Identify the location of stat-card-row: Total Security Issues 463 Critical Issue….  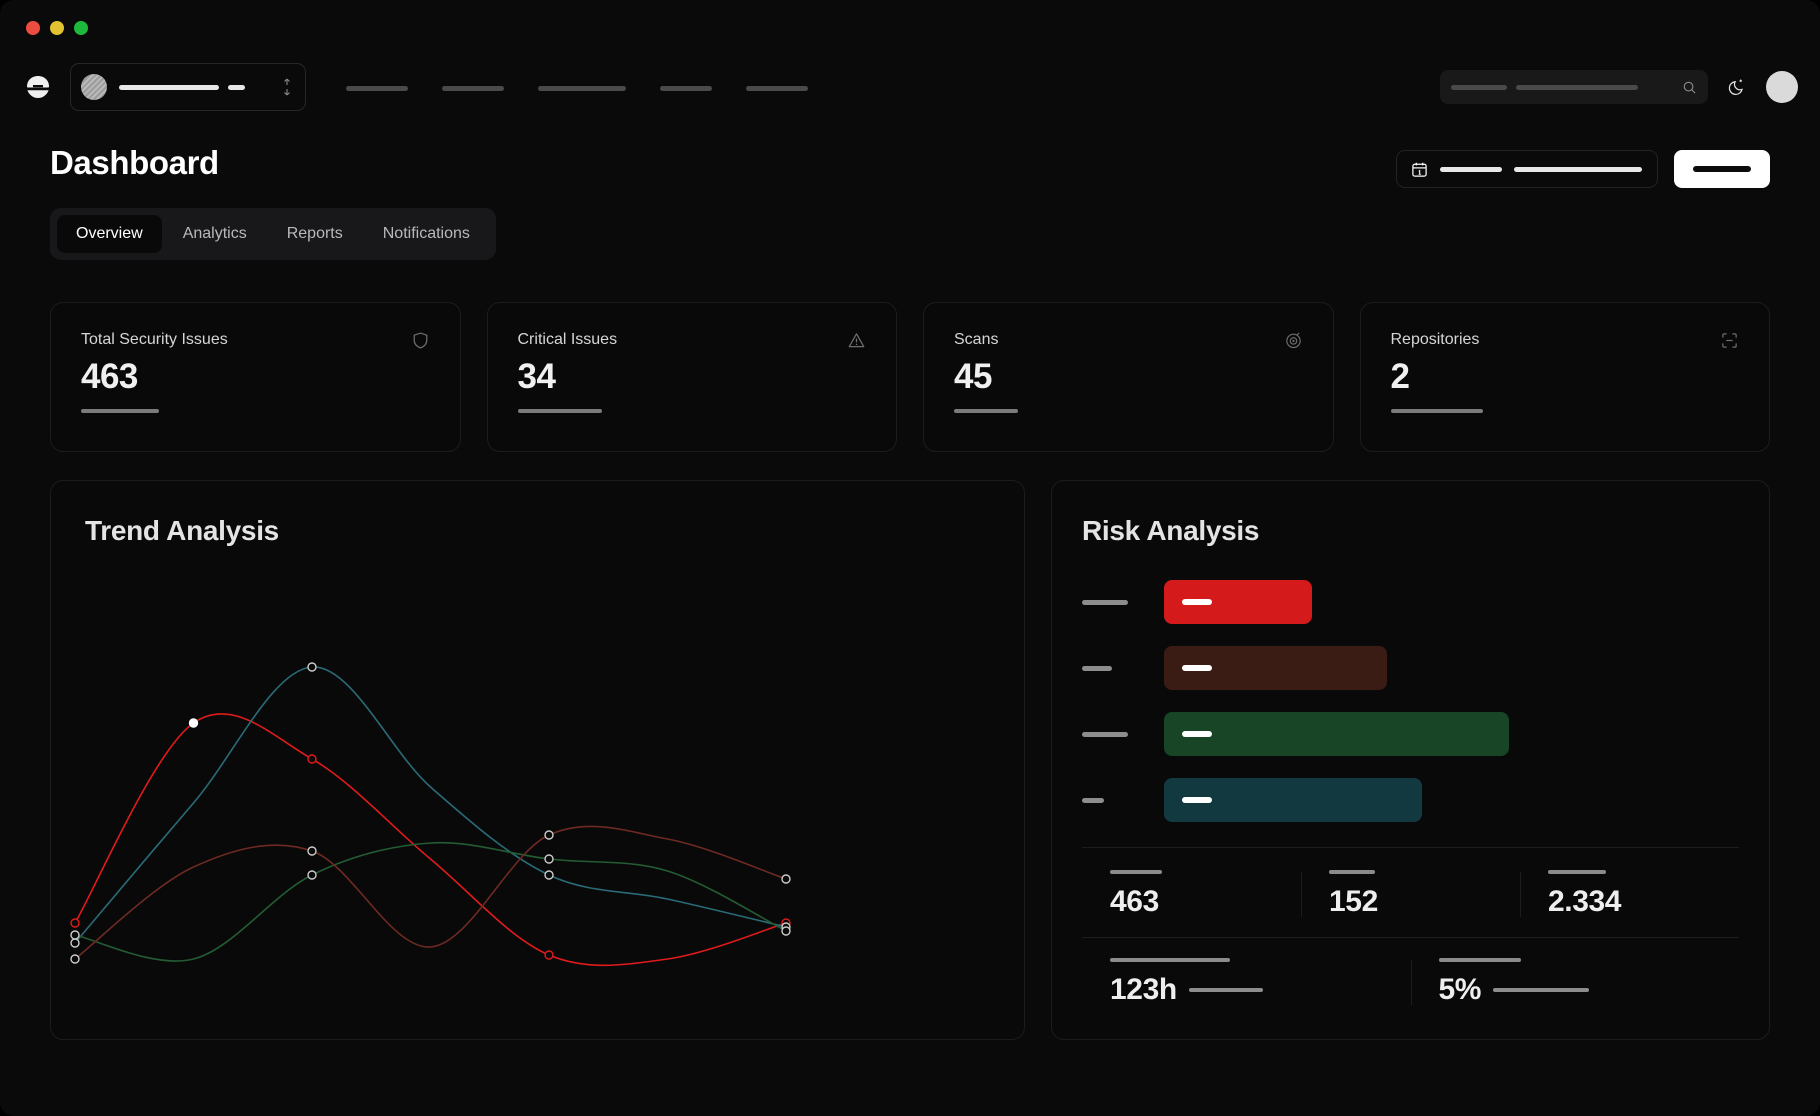
(910, 377).